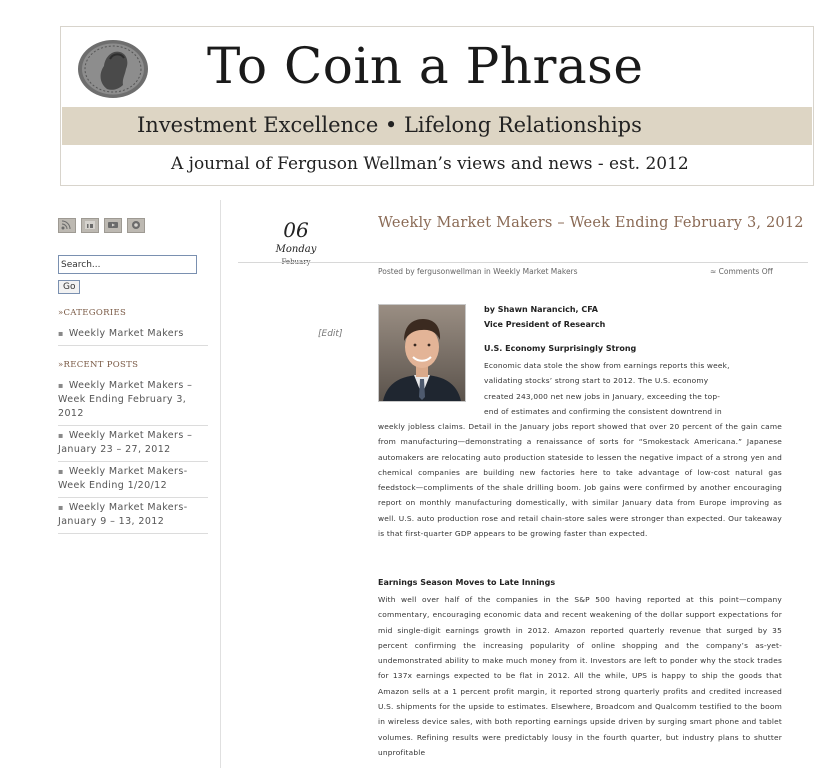 The image size is (826, 768). I want to click on post-date-number: 06, so click(296, 230).